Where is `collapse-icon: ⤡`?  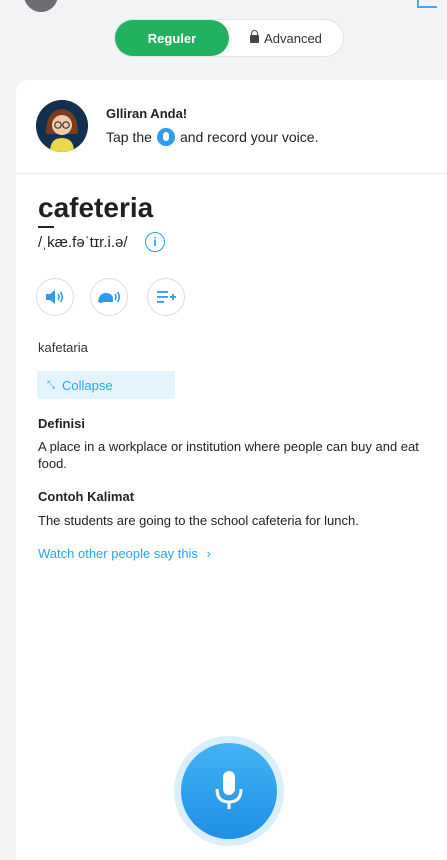 collapse-icon: ⤡ is located at coordinates (51, 385).